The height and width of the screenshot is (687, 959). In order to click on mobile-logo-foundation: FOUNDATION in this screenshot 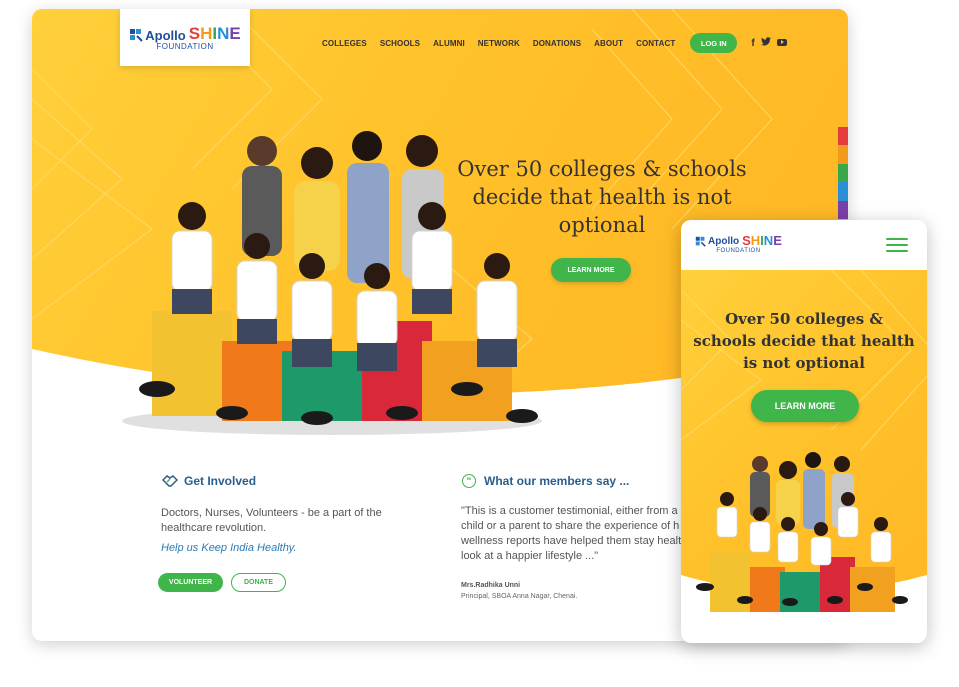, I will do `click(738, 251)`.